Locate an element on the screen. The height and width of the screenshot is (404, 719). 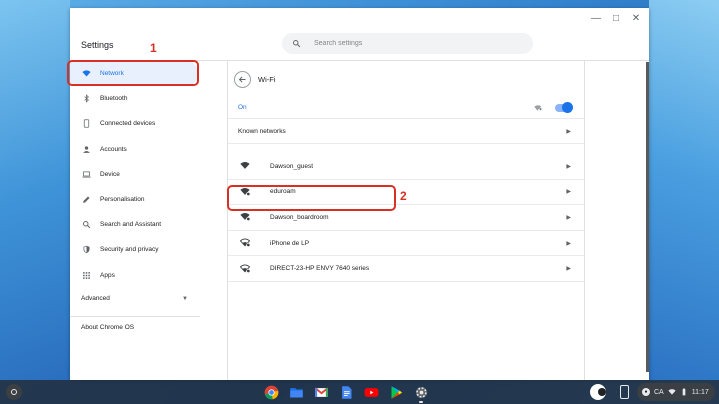
wifi-toggle-controls is located at coordinates (553, 108).